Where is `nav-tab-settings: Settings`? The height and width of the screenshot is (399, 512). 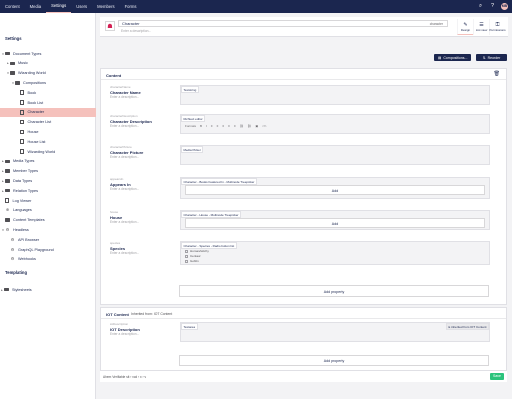 nav-tab-settings: Settings is located at coordinates (59, 6).